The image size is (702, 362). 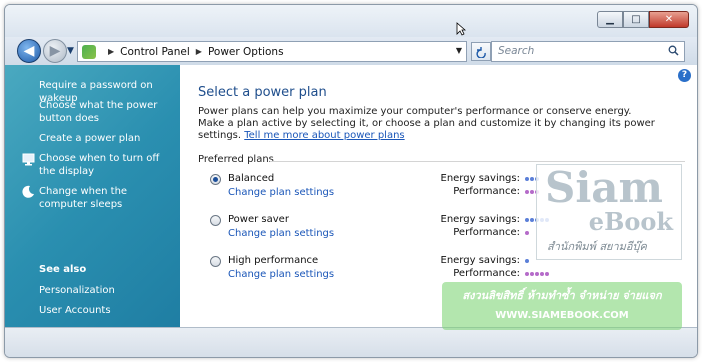 I want to click on address-bar: ▶ Control Panel ▶ Power Options ▼, so click(x=272, y=51).